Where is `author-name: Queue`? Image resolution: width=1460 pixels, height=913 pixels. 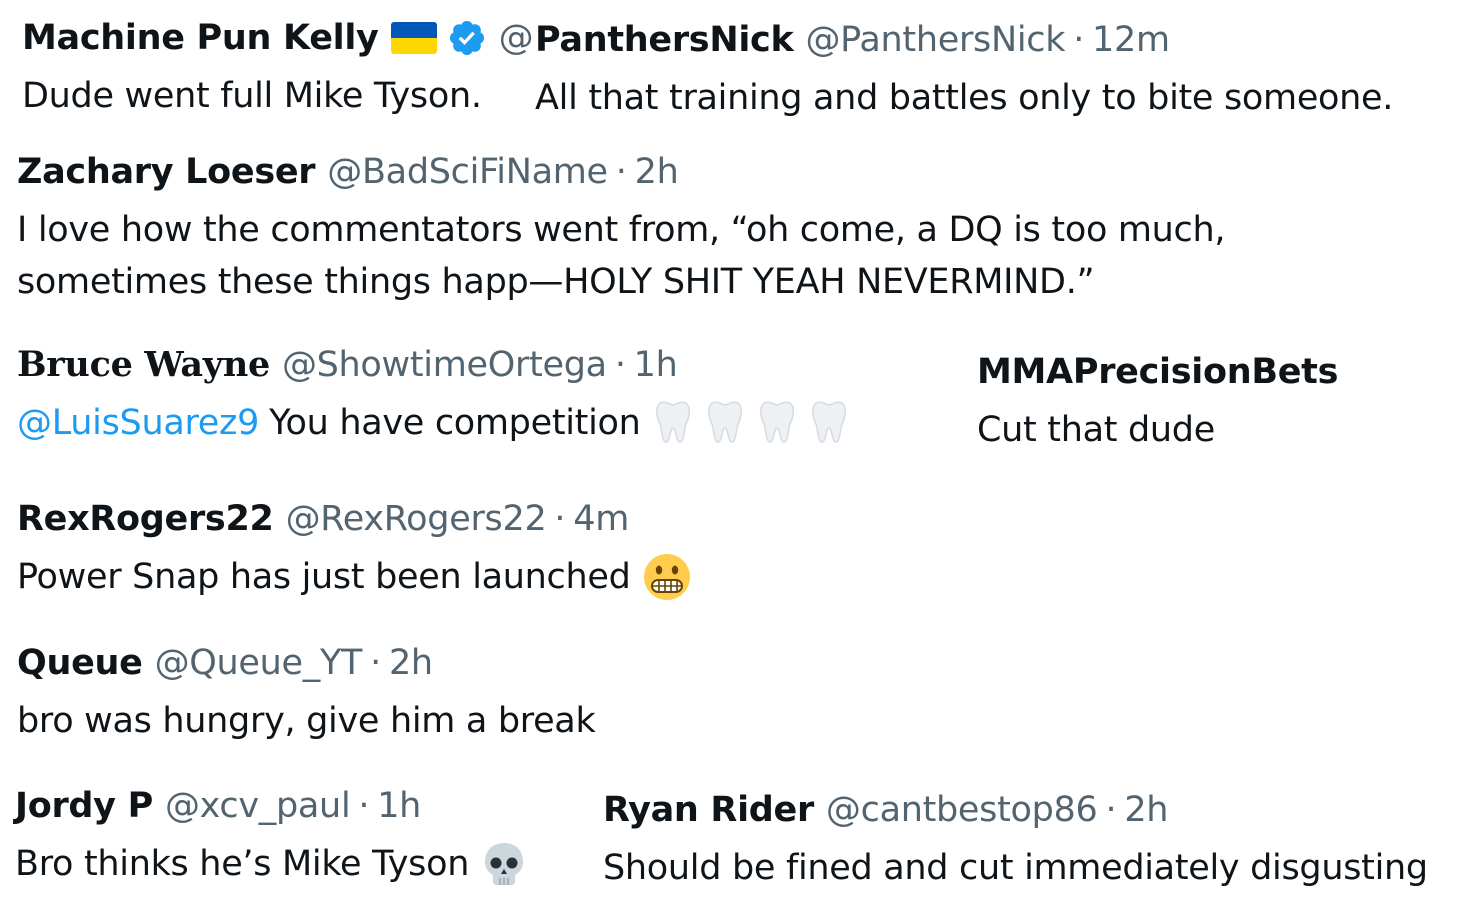
author-name: Queue is located at coordinates (80, 663).